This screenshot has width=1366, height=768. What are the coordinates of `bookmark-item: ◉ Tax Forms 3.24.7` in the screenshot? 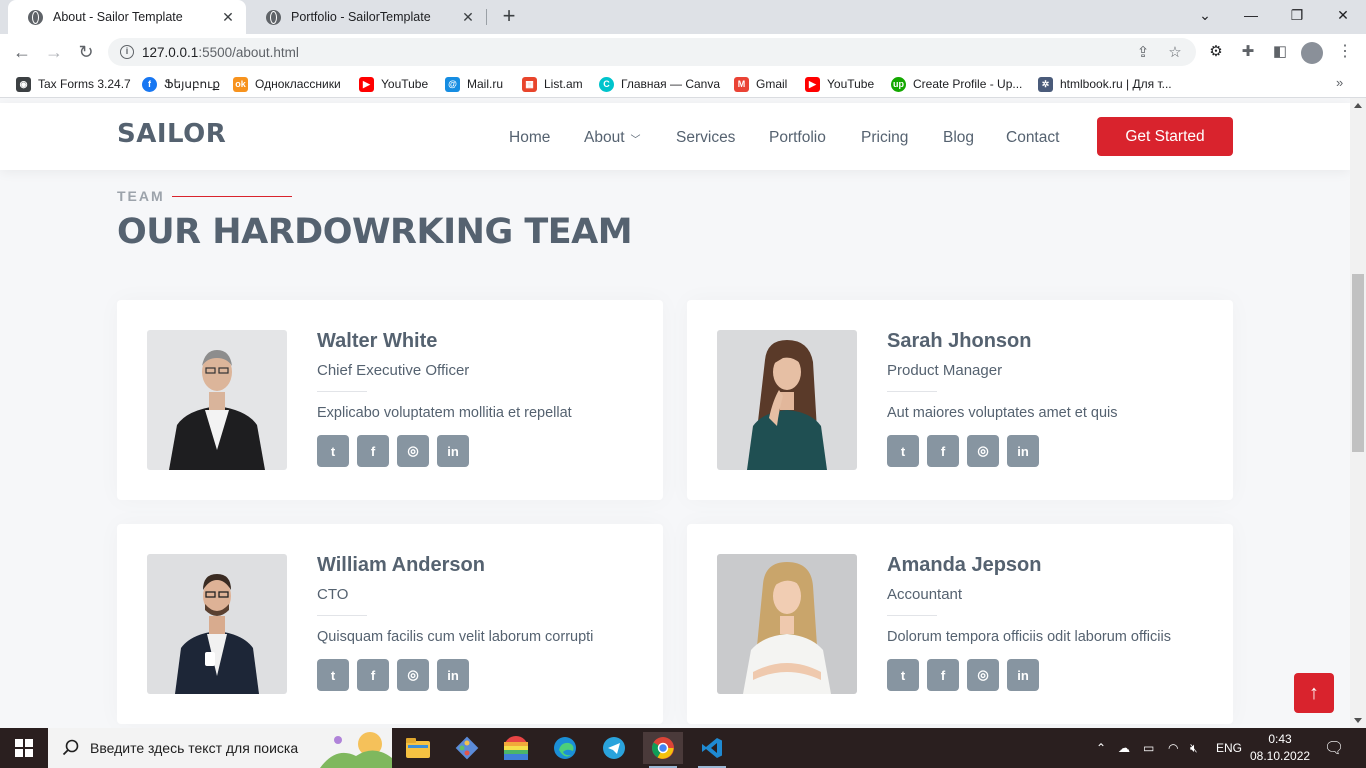 It's located at (73, 84).